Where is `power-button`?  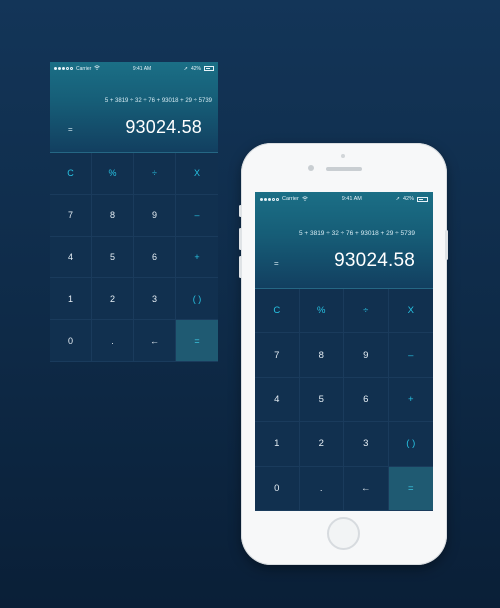
power-button is located at coordinates (446, 245).